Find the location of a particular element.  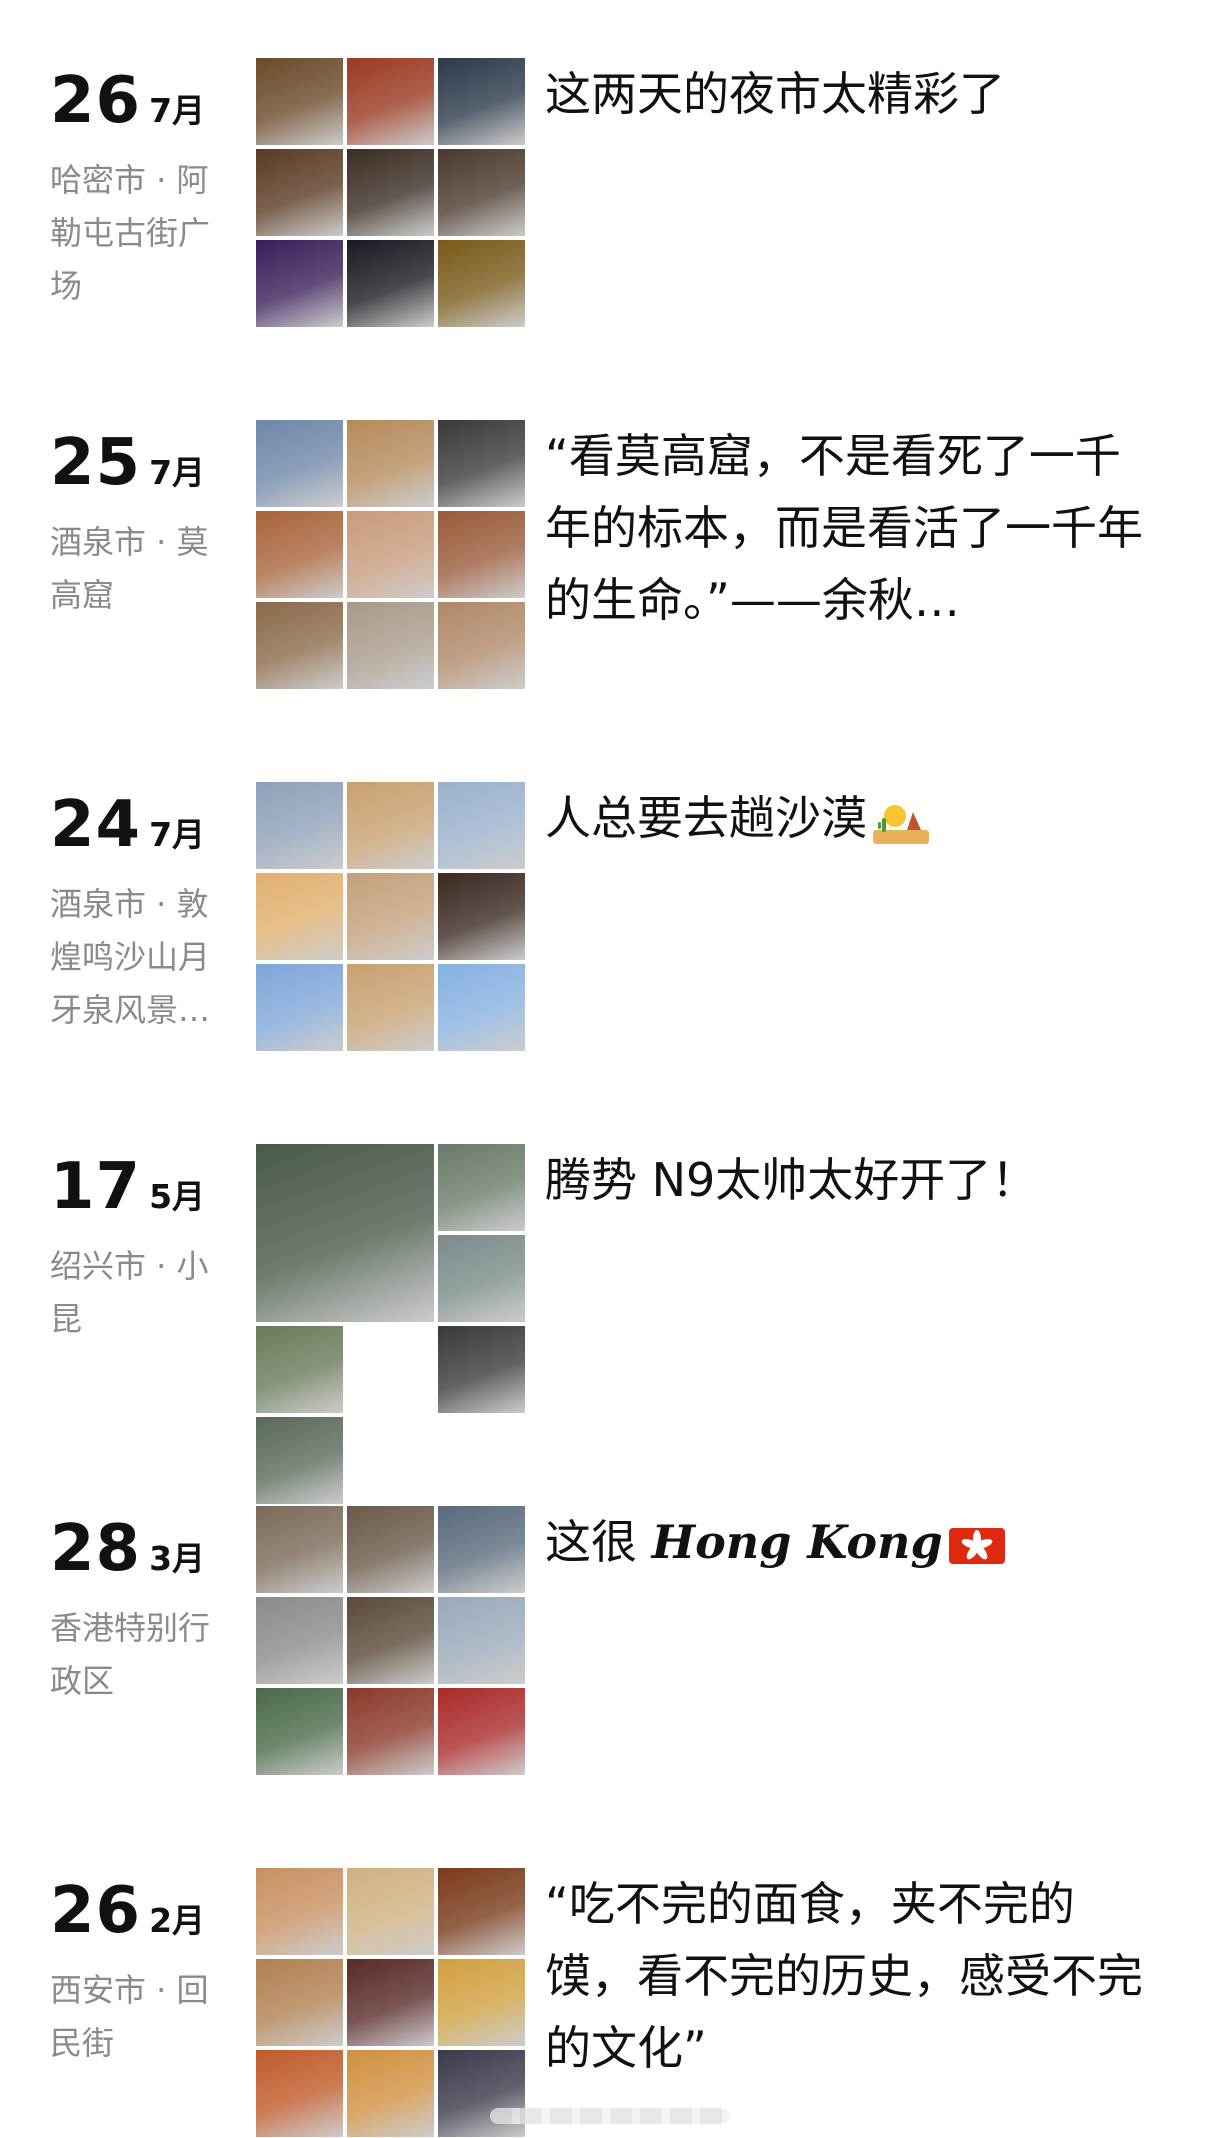

post-location: 酒泉市 · 莫高窟 is located at coordinates (140, 569).